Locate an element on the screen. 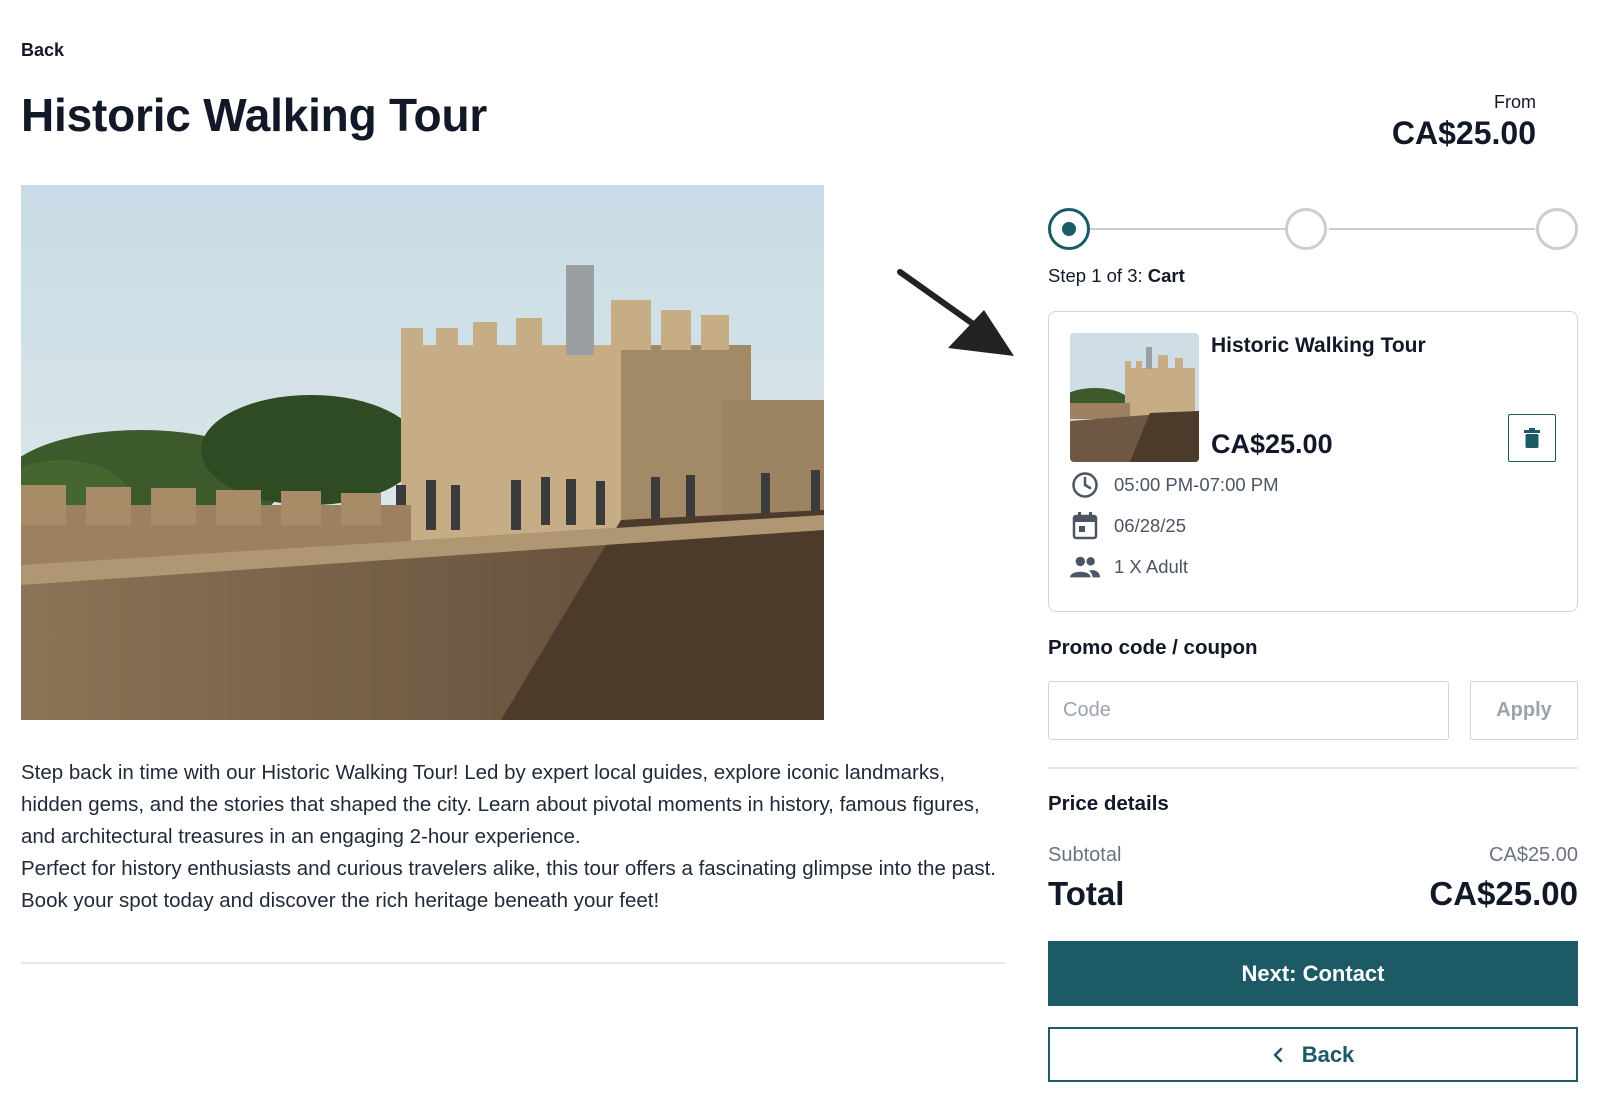 Image resolution: width=1604 pixels, height=1108 pixels. back-button-label: Back is located at coordinates (1328, 1054).